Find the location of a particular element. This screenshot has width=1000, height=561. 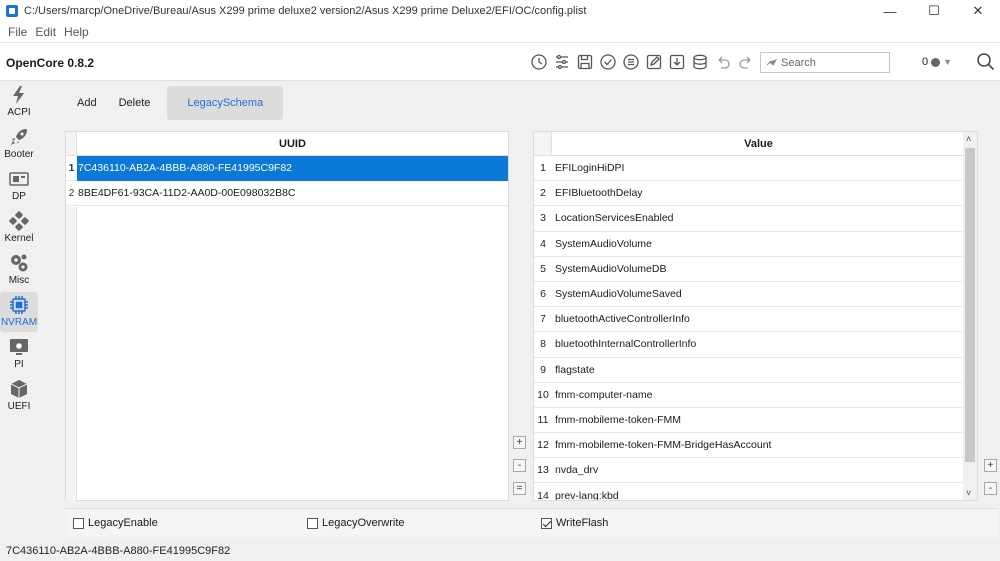

lightning-icon is located at coordinates (18, 95).